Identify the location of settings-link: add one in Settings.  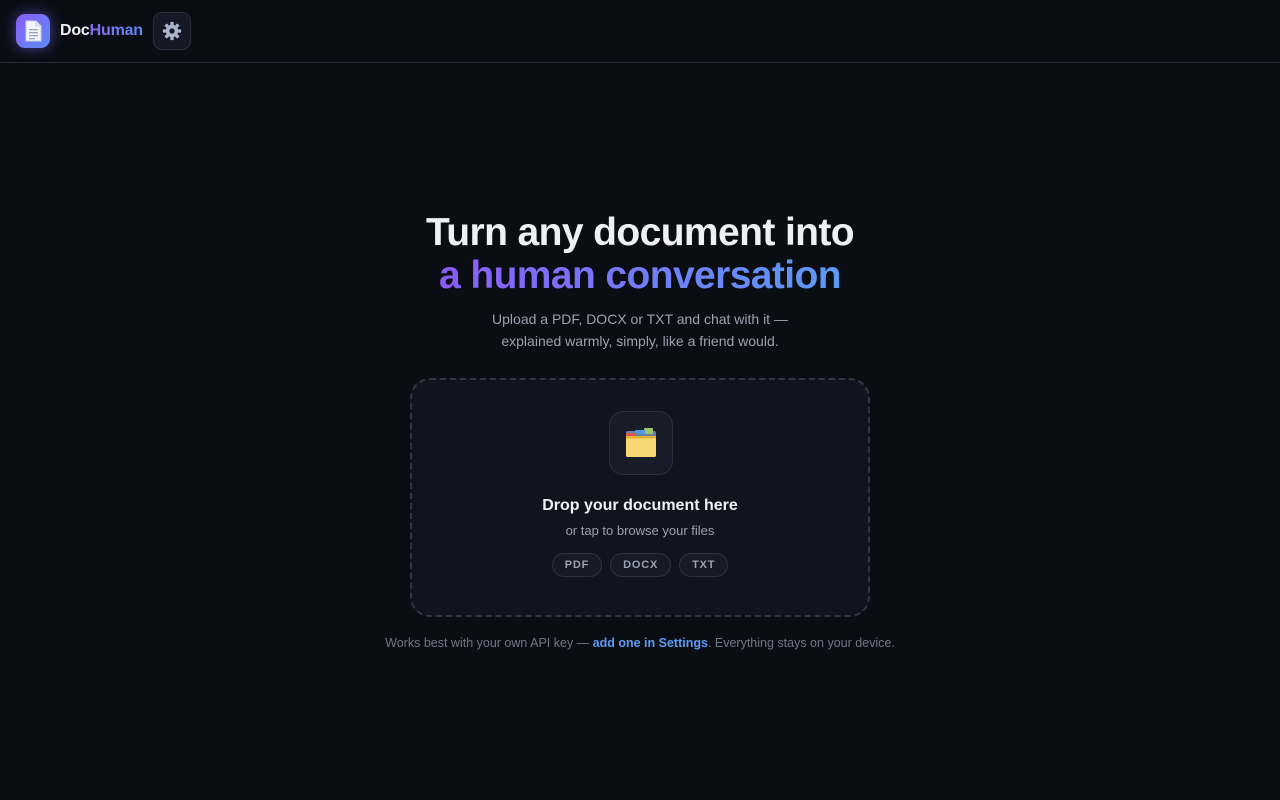
(650, 643).